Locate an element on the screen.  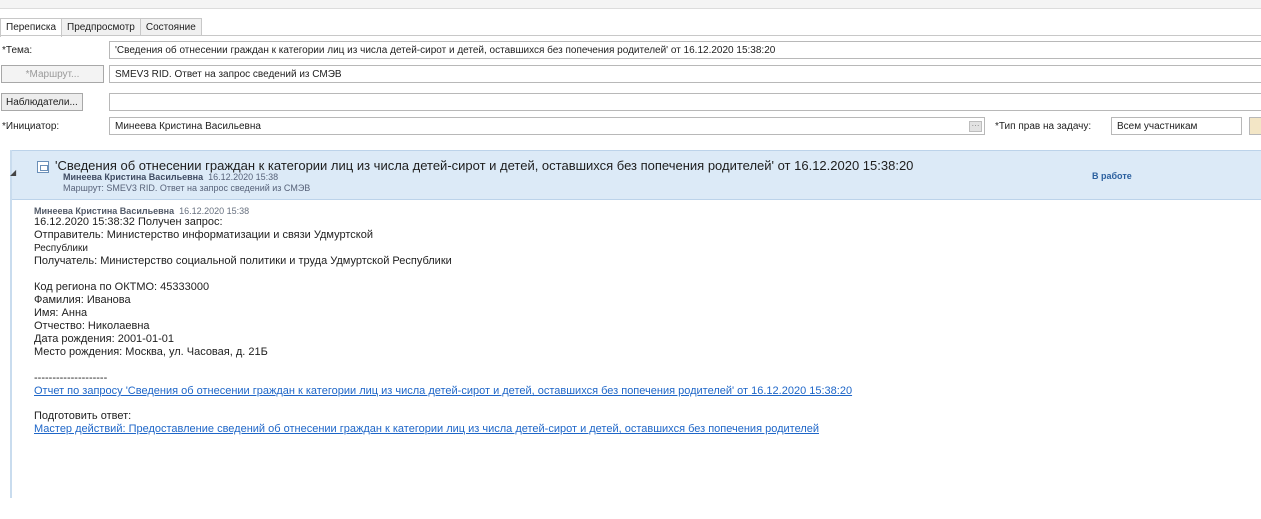
lock-icon is located at coordinates (1255, 126).